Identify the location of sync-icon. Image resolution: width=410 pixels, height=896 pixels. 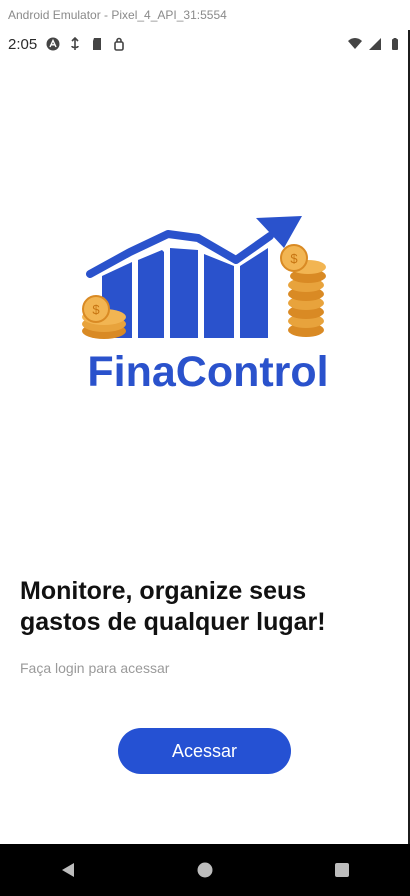
(75, 43).